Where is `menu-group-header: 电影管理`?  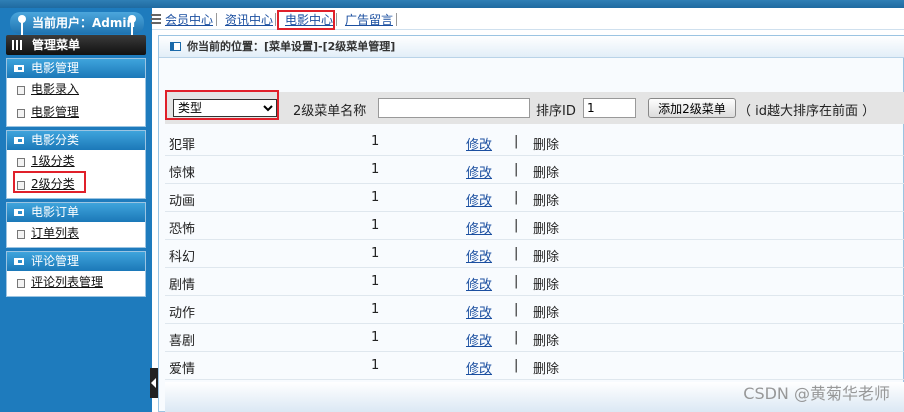 menu-group-header: 电影管理 is located at coordinates (76, 68).